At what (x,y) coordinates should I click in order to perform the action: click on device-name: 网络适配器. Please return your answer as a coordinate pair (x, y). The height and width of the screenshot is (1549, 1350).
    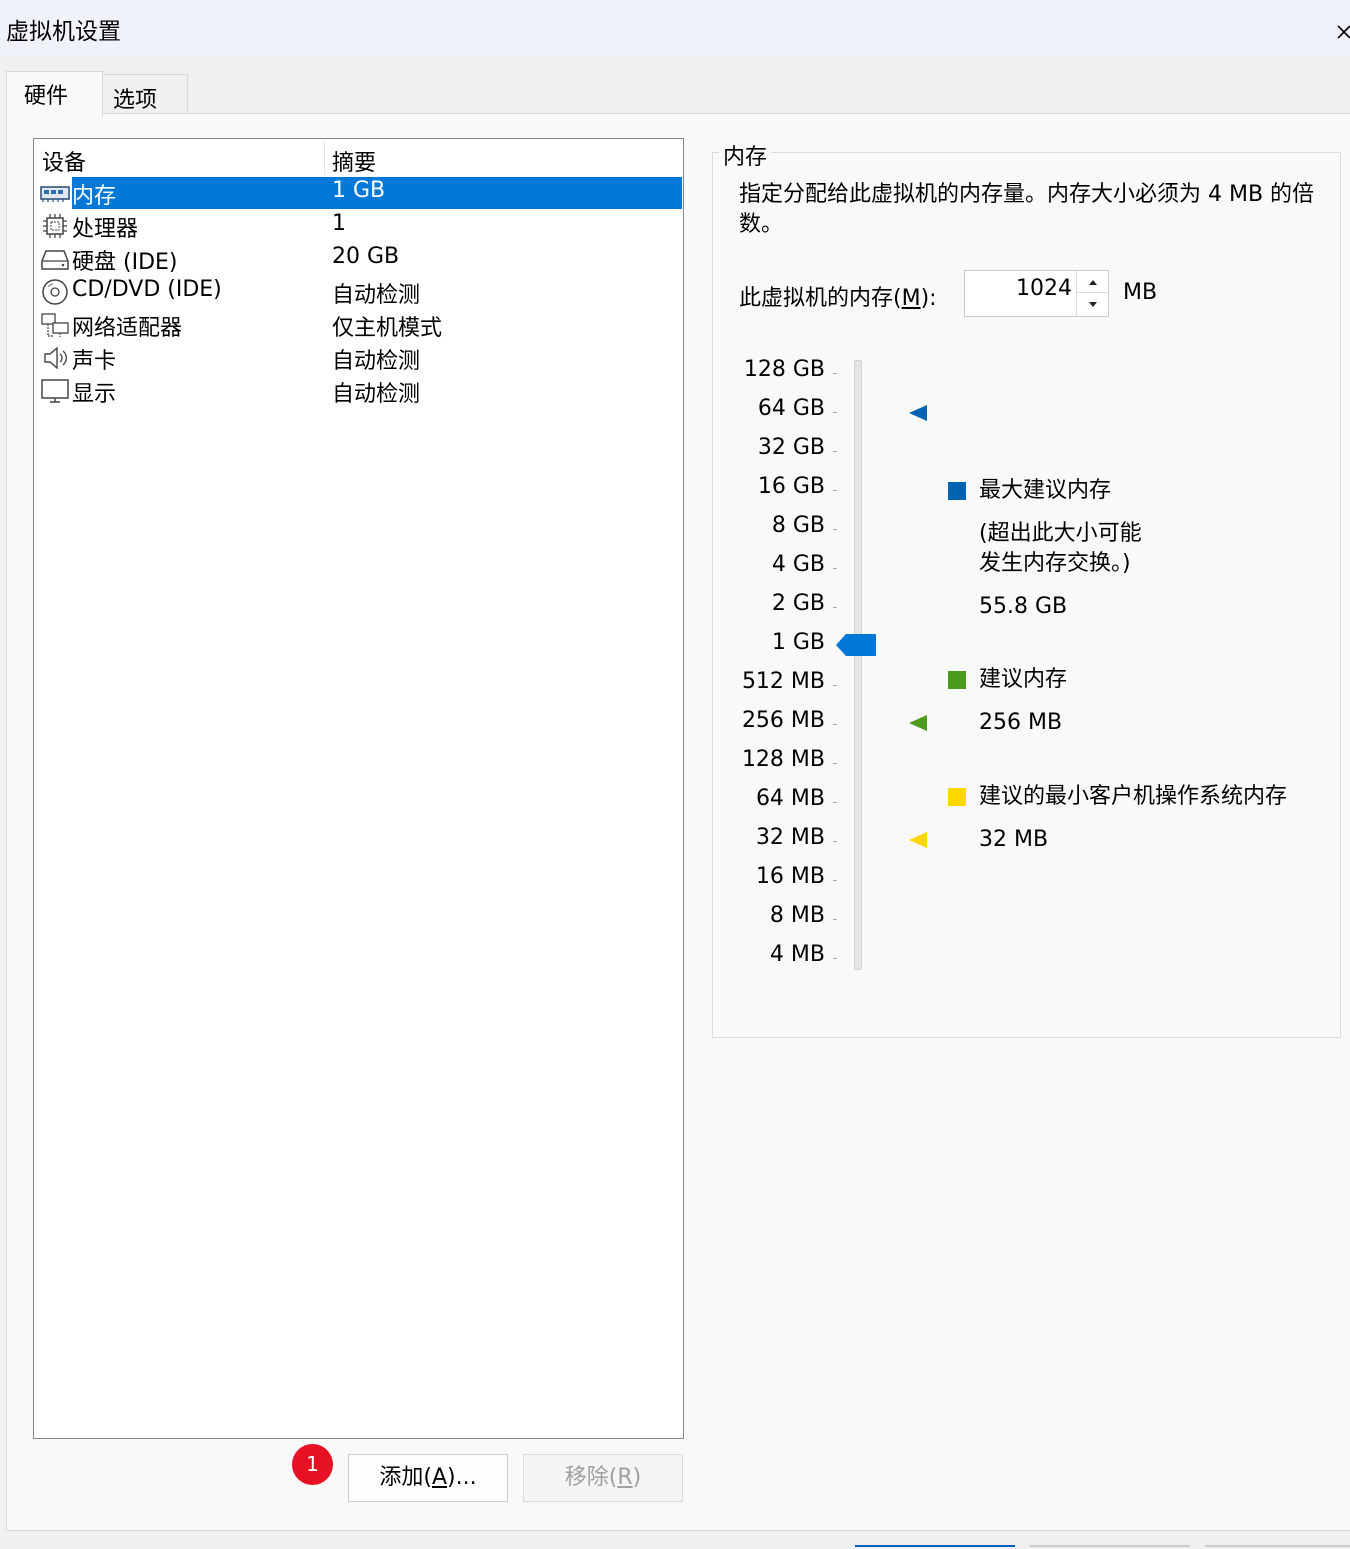
    Looking at the image, I should click on (127, 328).